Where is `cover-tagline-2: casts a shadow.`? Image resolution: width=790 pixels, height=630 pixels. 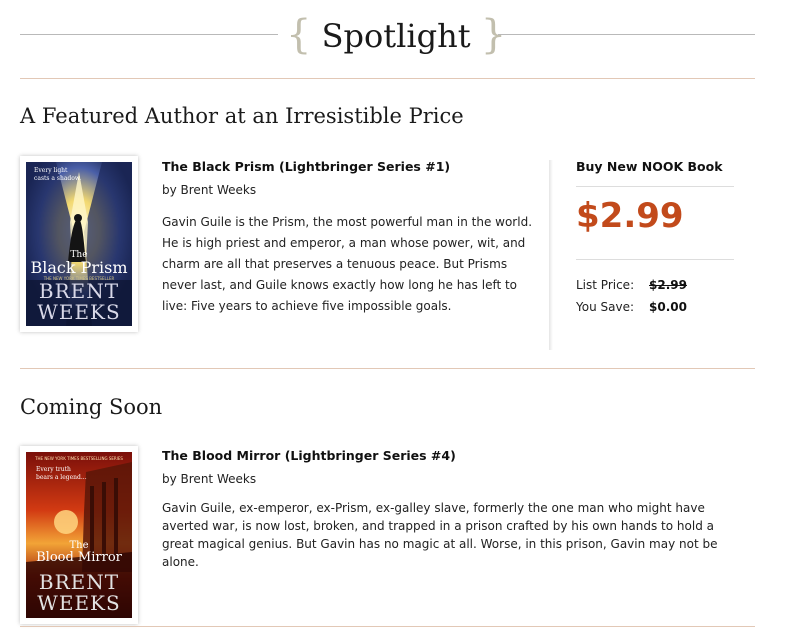 cover-tagline-2: casts a shadow. is located at coordinates (58, 178).